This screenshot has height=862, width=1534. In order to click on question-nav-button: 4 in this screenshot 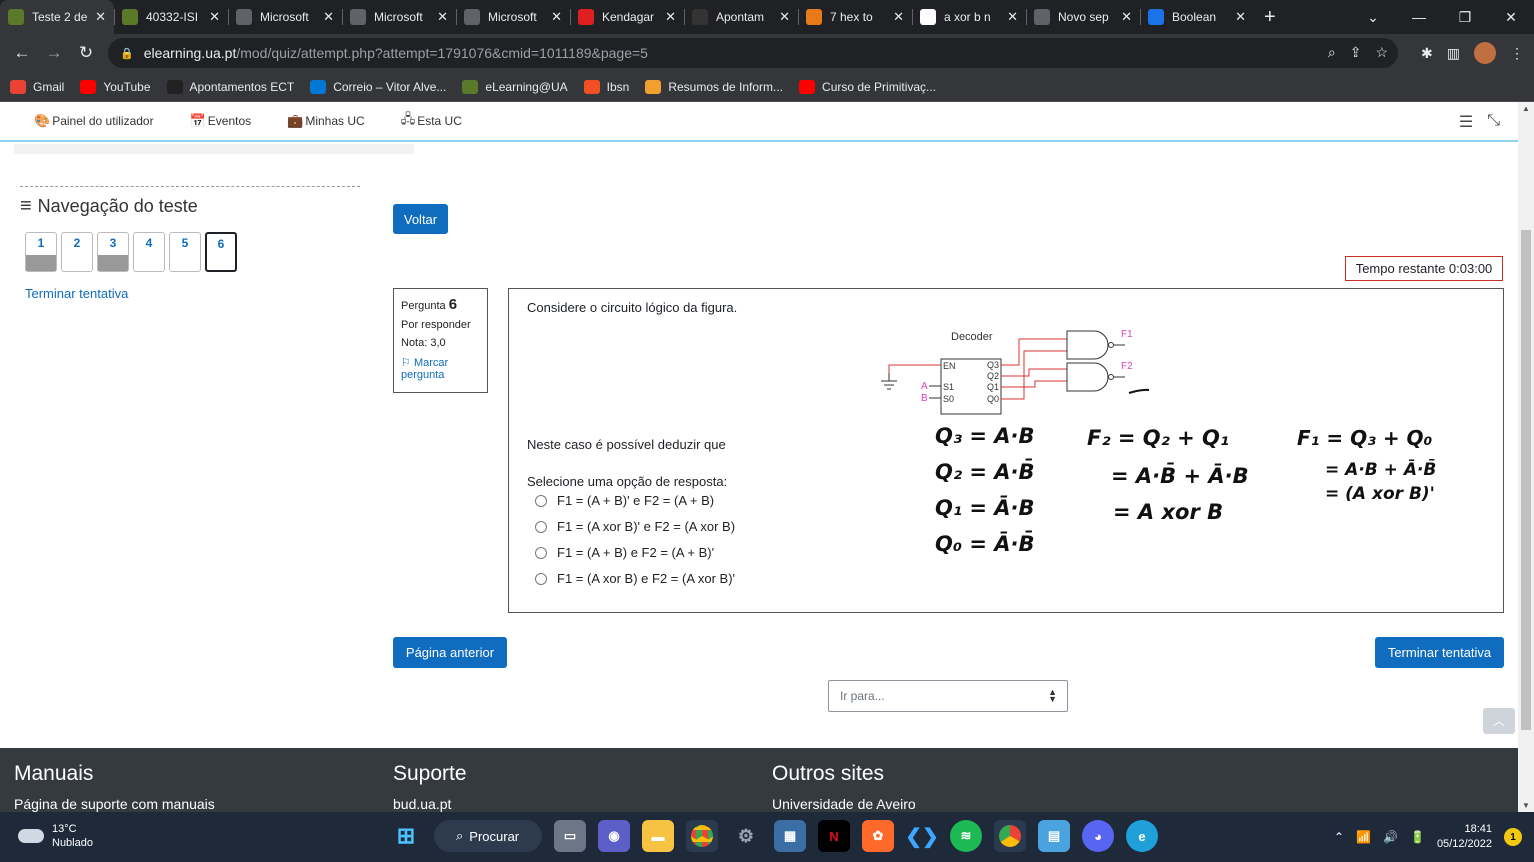, I will do `click(149, 252)`.